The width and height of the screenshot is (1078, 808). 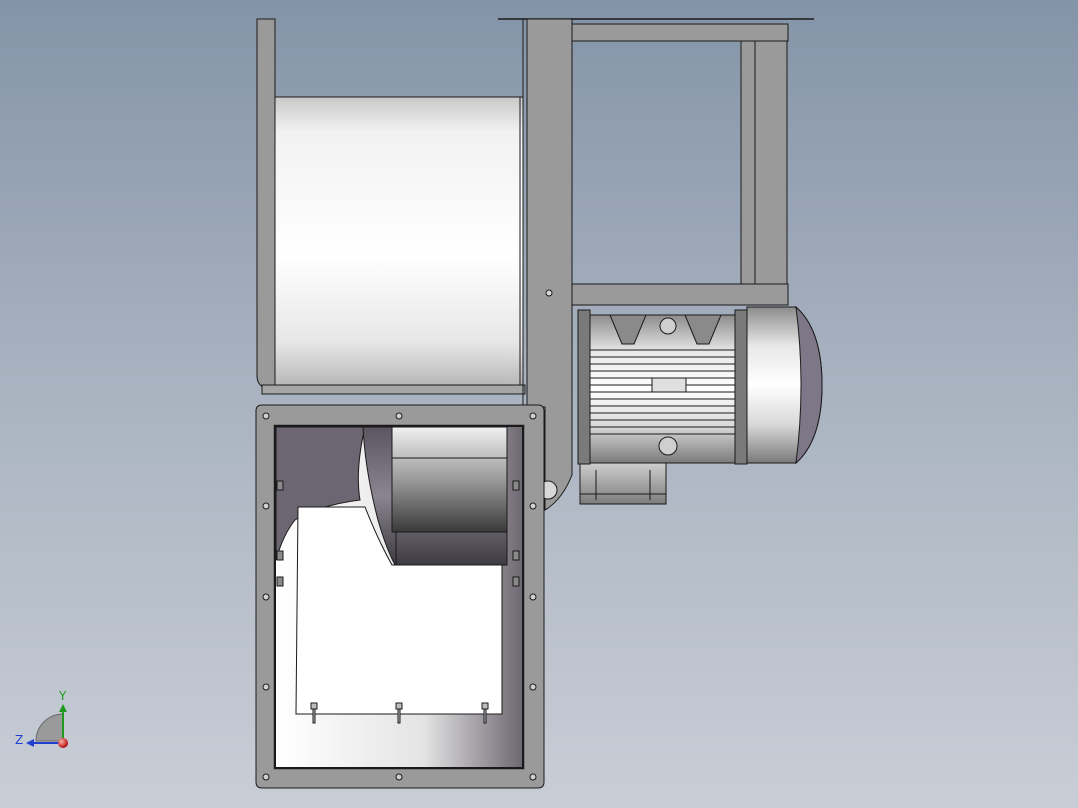 What do you see at coordinates (680, 164) in the screenshot?
I see `motor-support-frame` at bounding box center [680, 164].